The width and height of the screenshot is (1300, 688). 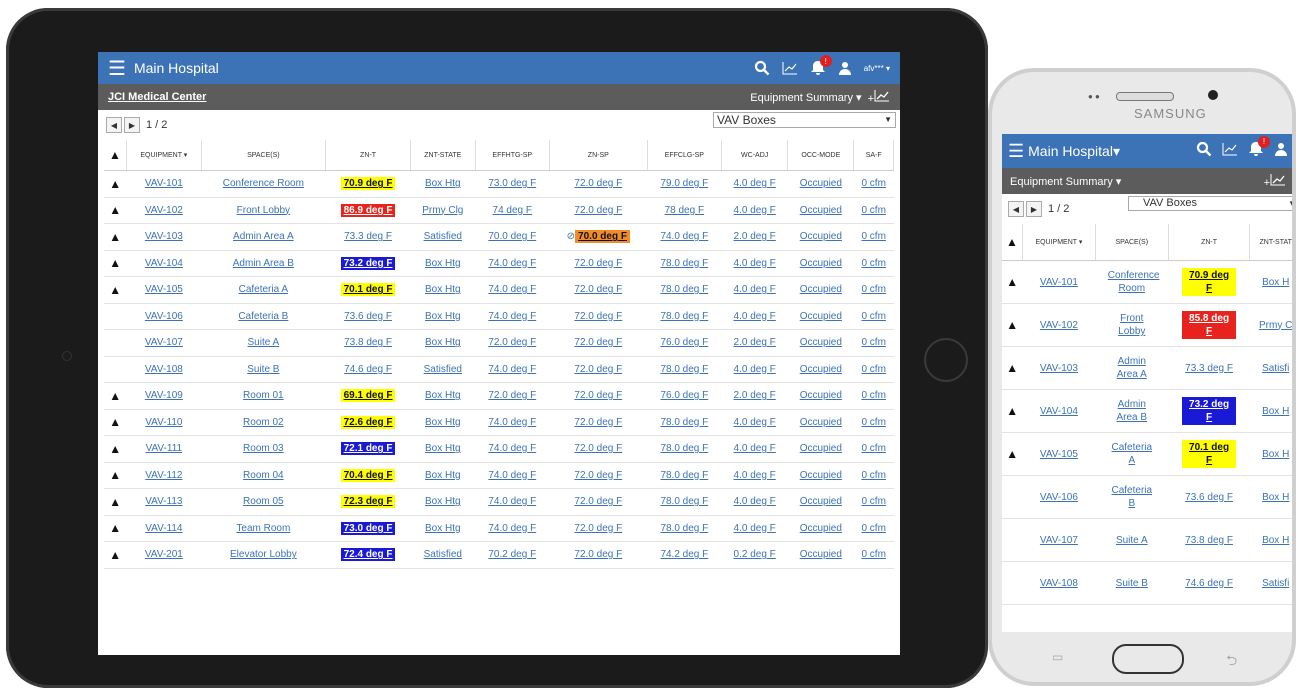 I want to click on cell-space-link: Room 01, so click(x=263, y=395).